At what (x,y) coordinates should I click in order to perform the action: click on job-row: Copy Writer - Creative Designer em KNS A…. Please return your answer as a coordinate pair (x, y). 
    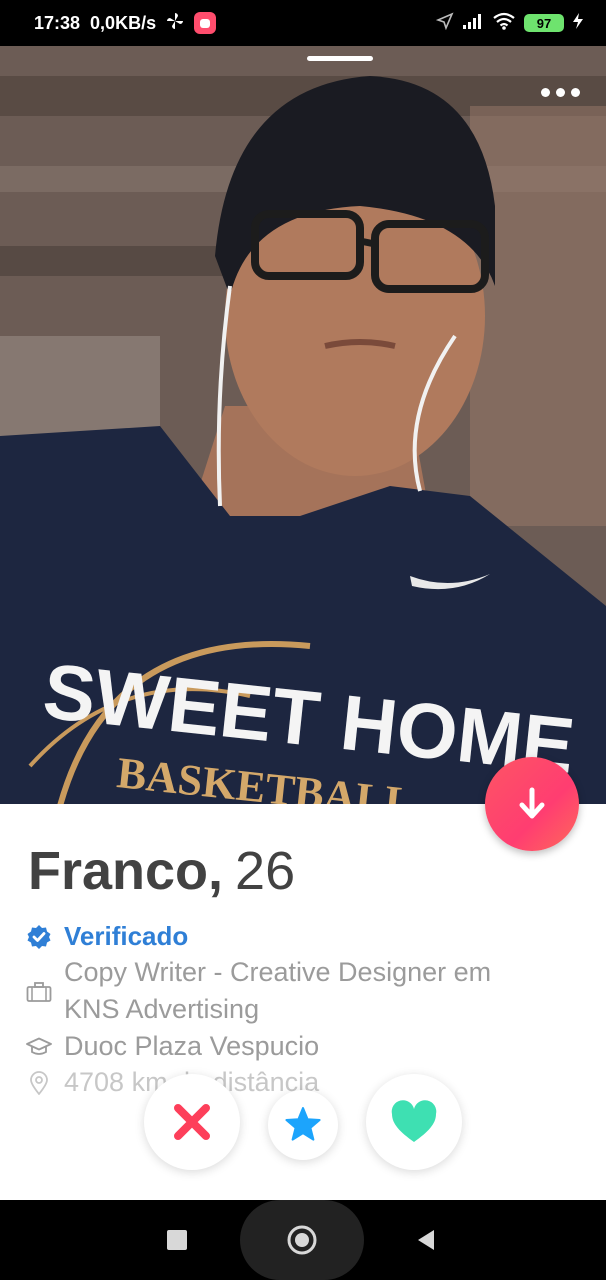
    Looking at the image, I should click on (257, 991).